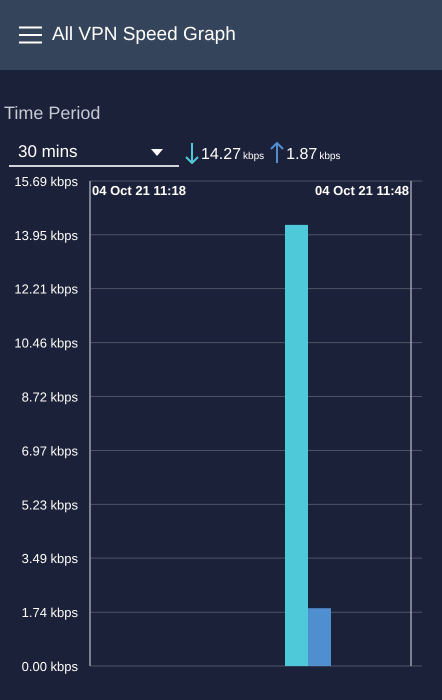  What do you see at coordinates (50, 504) in the screenshot?
I see `y-axis-label: 5.23 kbps` at bounding box center [50, 504].